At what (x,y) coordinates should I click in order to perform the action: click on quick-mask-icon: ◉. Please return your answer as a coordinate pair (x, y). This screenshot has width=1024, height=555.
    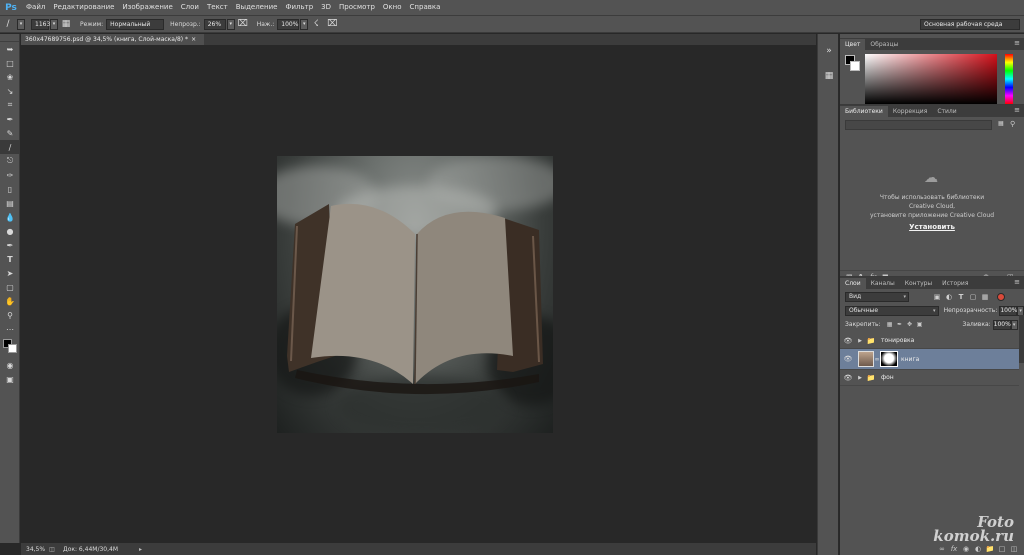
    Looking at the image, I should click on (10, 365).